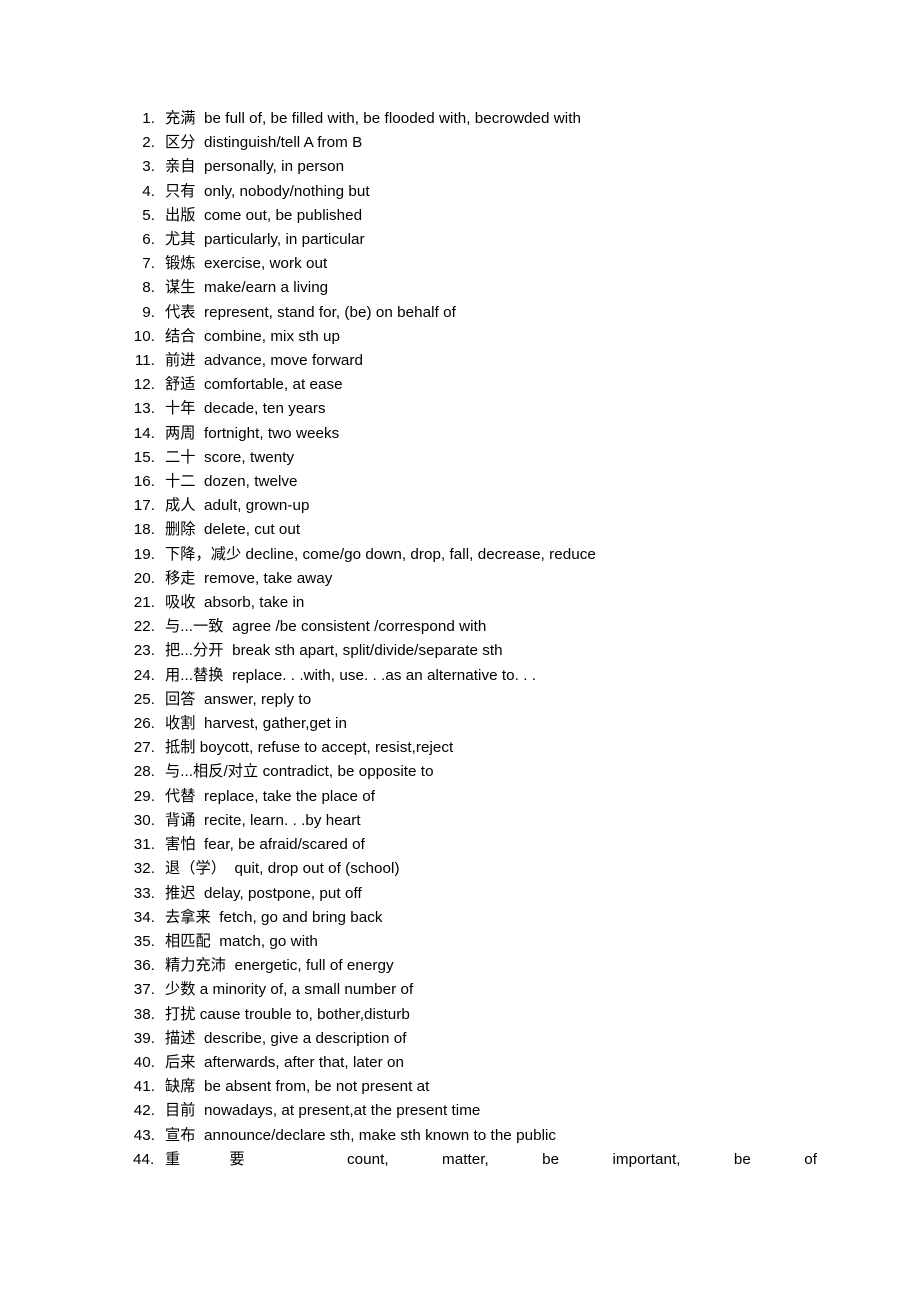 The height and width of the screenshot is (1302, 920). Describe the element at coordinates (144, 554) in the screenshot. I see `list-item-number: 19.` at that location.